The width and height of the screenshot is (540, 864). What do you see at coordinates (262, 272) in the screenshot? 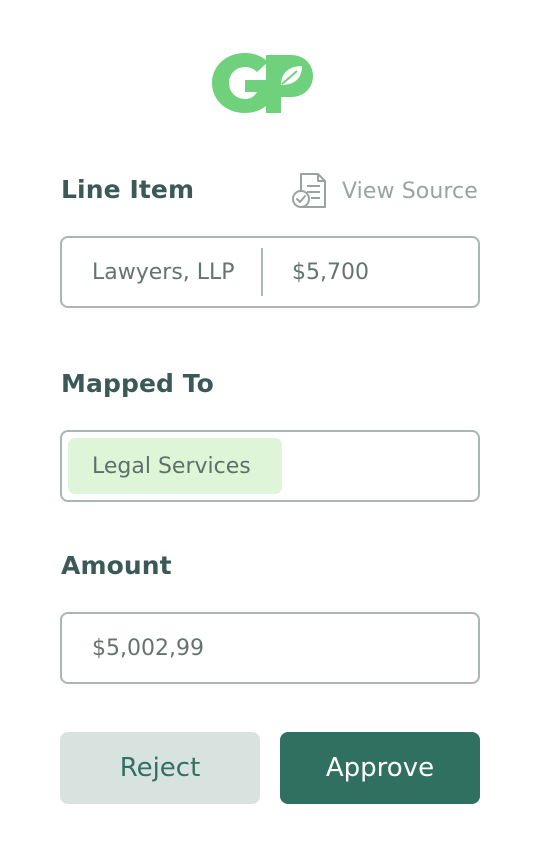
I see `field-divider` at bounding box center [262, 272].